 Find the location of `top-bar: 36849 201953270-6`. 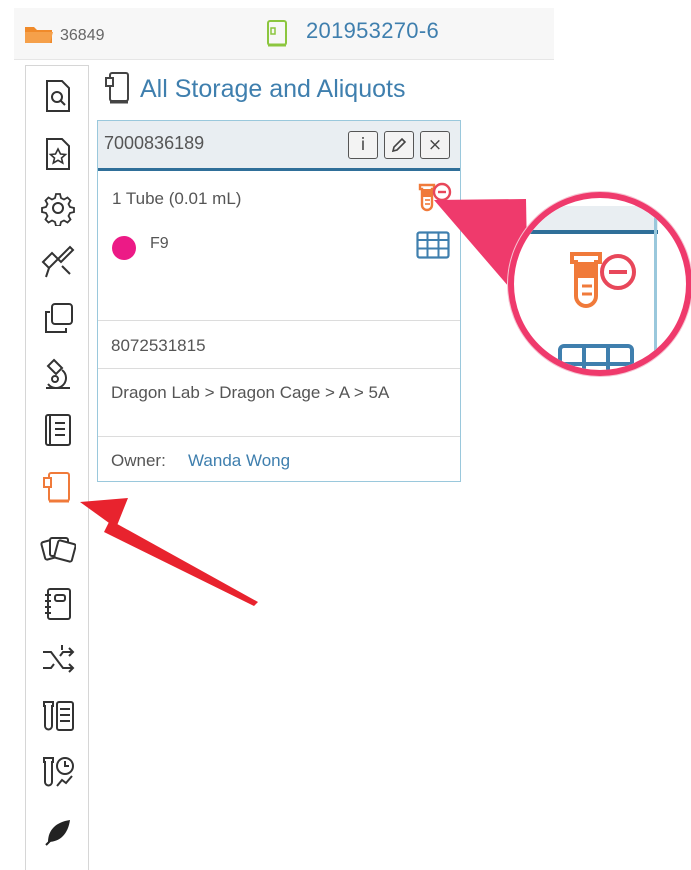

top-bar: 36849 201953270-6 is located at coordinates (284, 34).